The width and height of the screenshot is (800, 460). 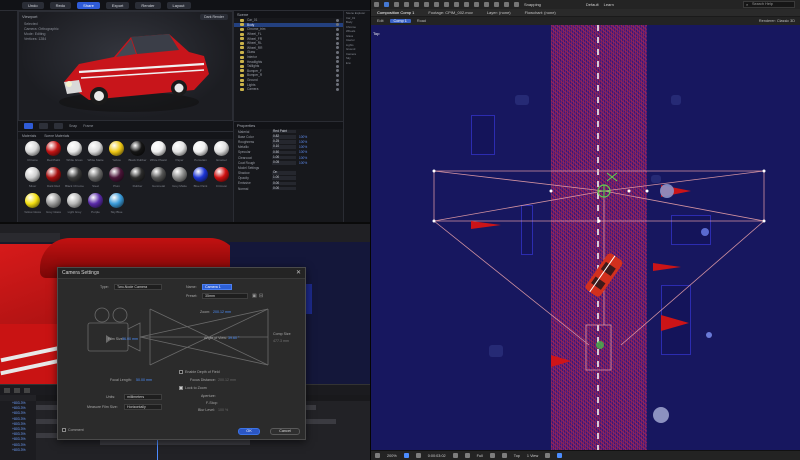 I want to click on delete-preset-icon: ⊟, so click(x=261, y=296).